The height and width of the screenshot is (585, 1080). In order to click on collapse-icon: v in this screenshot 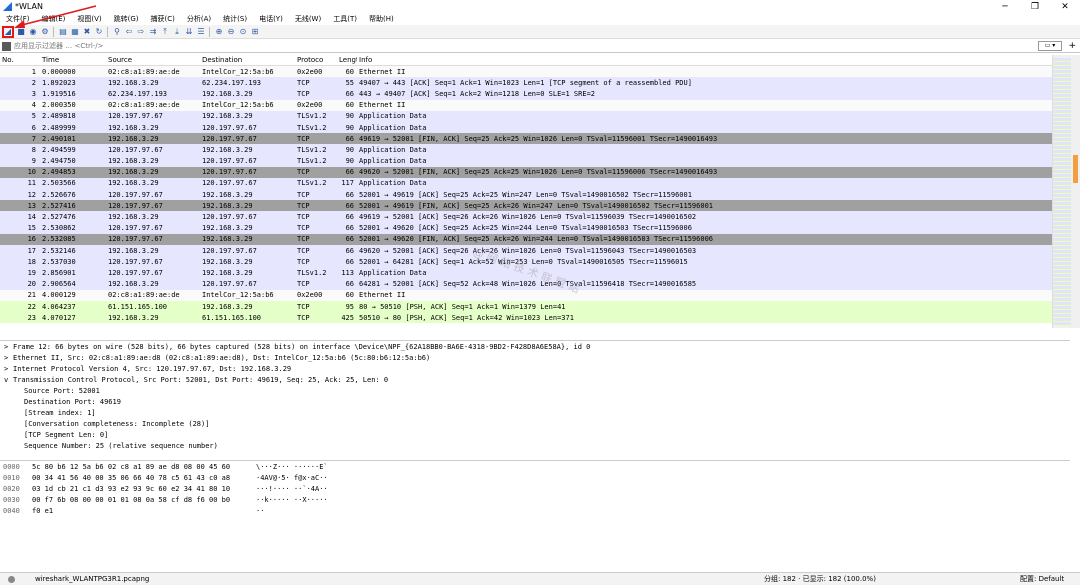, I will do `click(8, 380)`.